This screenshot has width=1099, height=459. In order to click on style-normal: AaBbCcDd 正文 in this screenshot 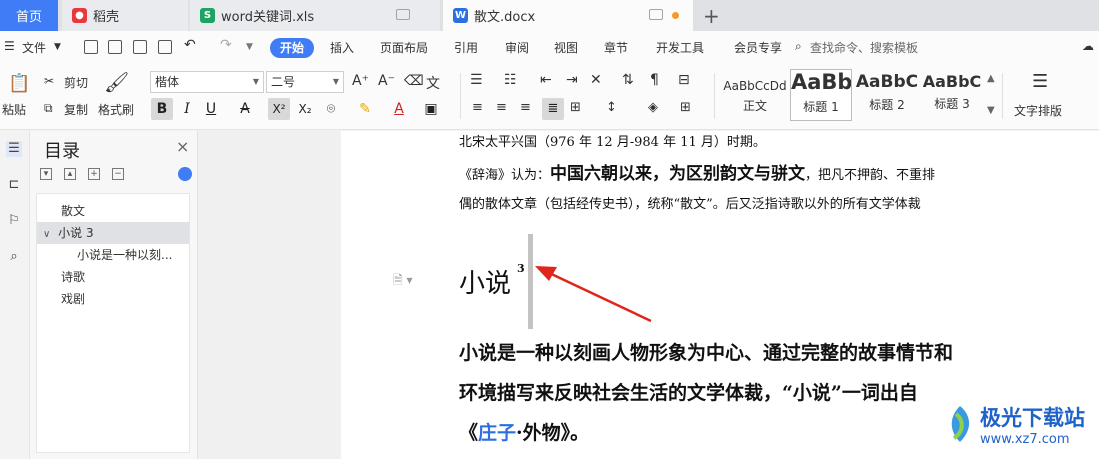, I will do `click(755, 95)`.